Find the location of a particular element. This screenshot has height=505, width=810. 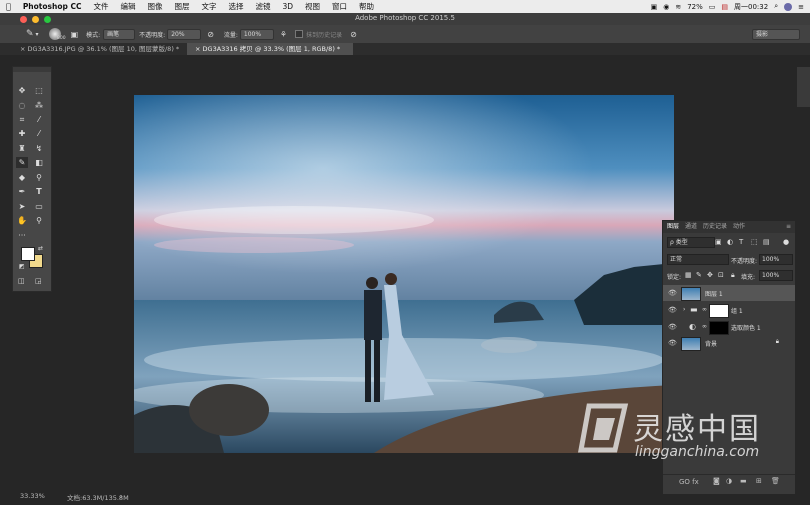

menu-help: 帮助 is located at coordinates (366, 6).